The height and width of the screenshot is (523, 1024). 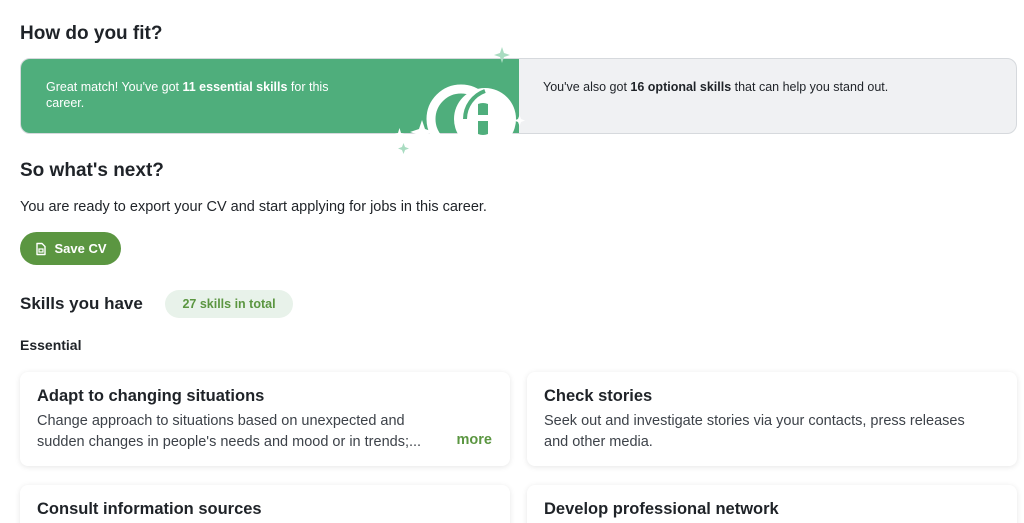 What do you see at coordinates (80, 248) in the screenshot?
I see `save-cv-label: Save CV` at bounding box center [80, 248].